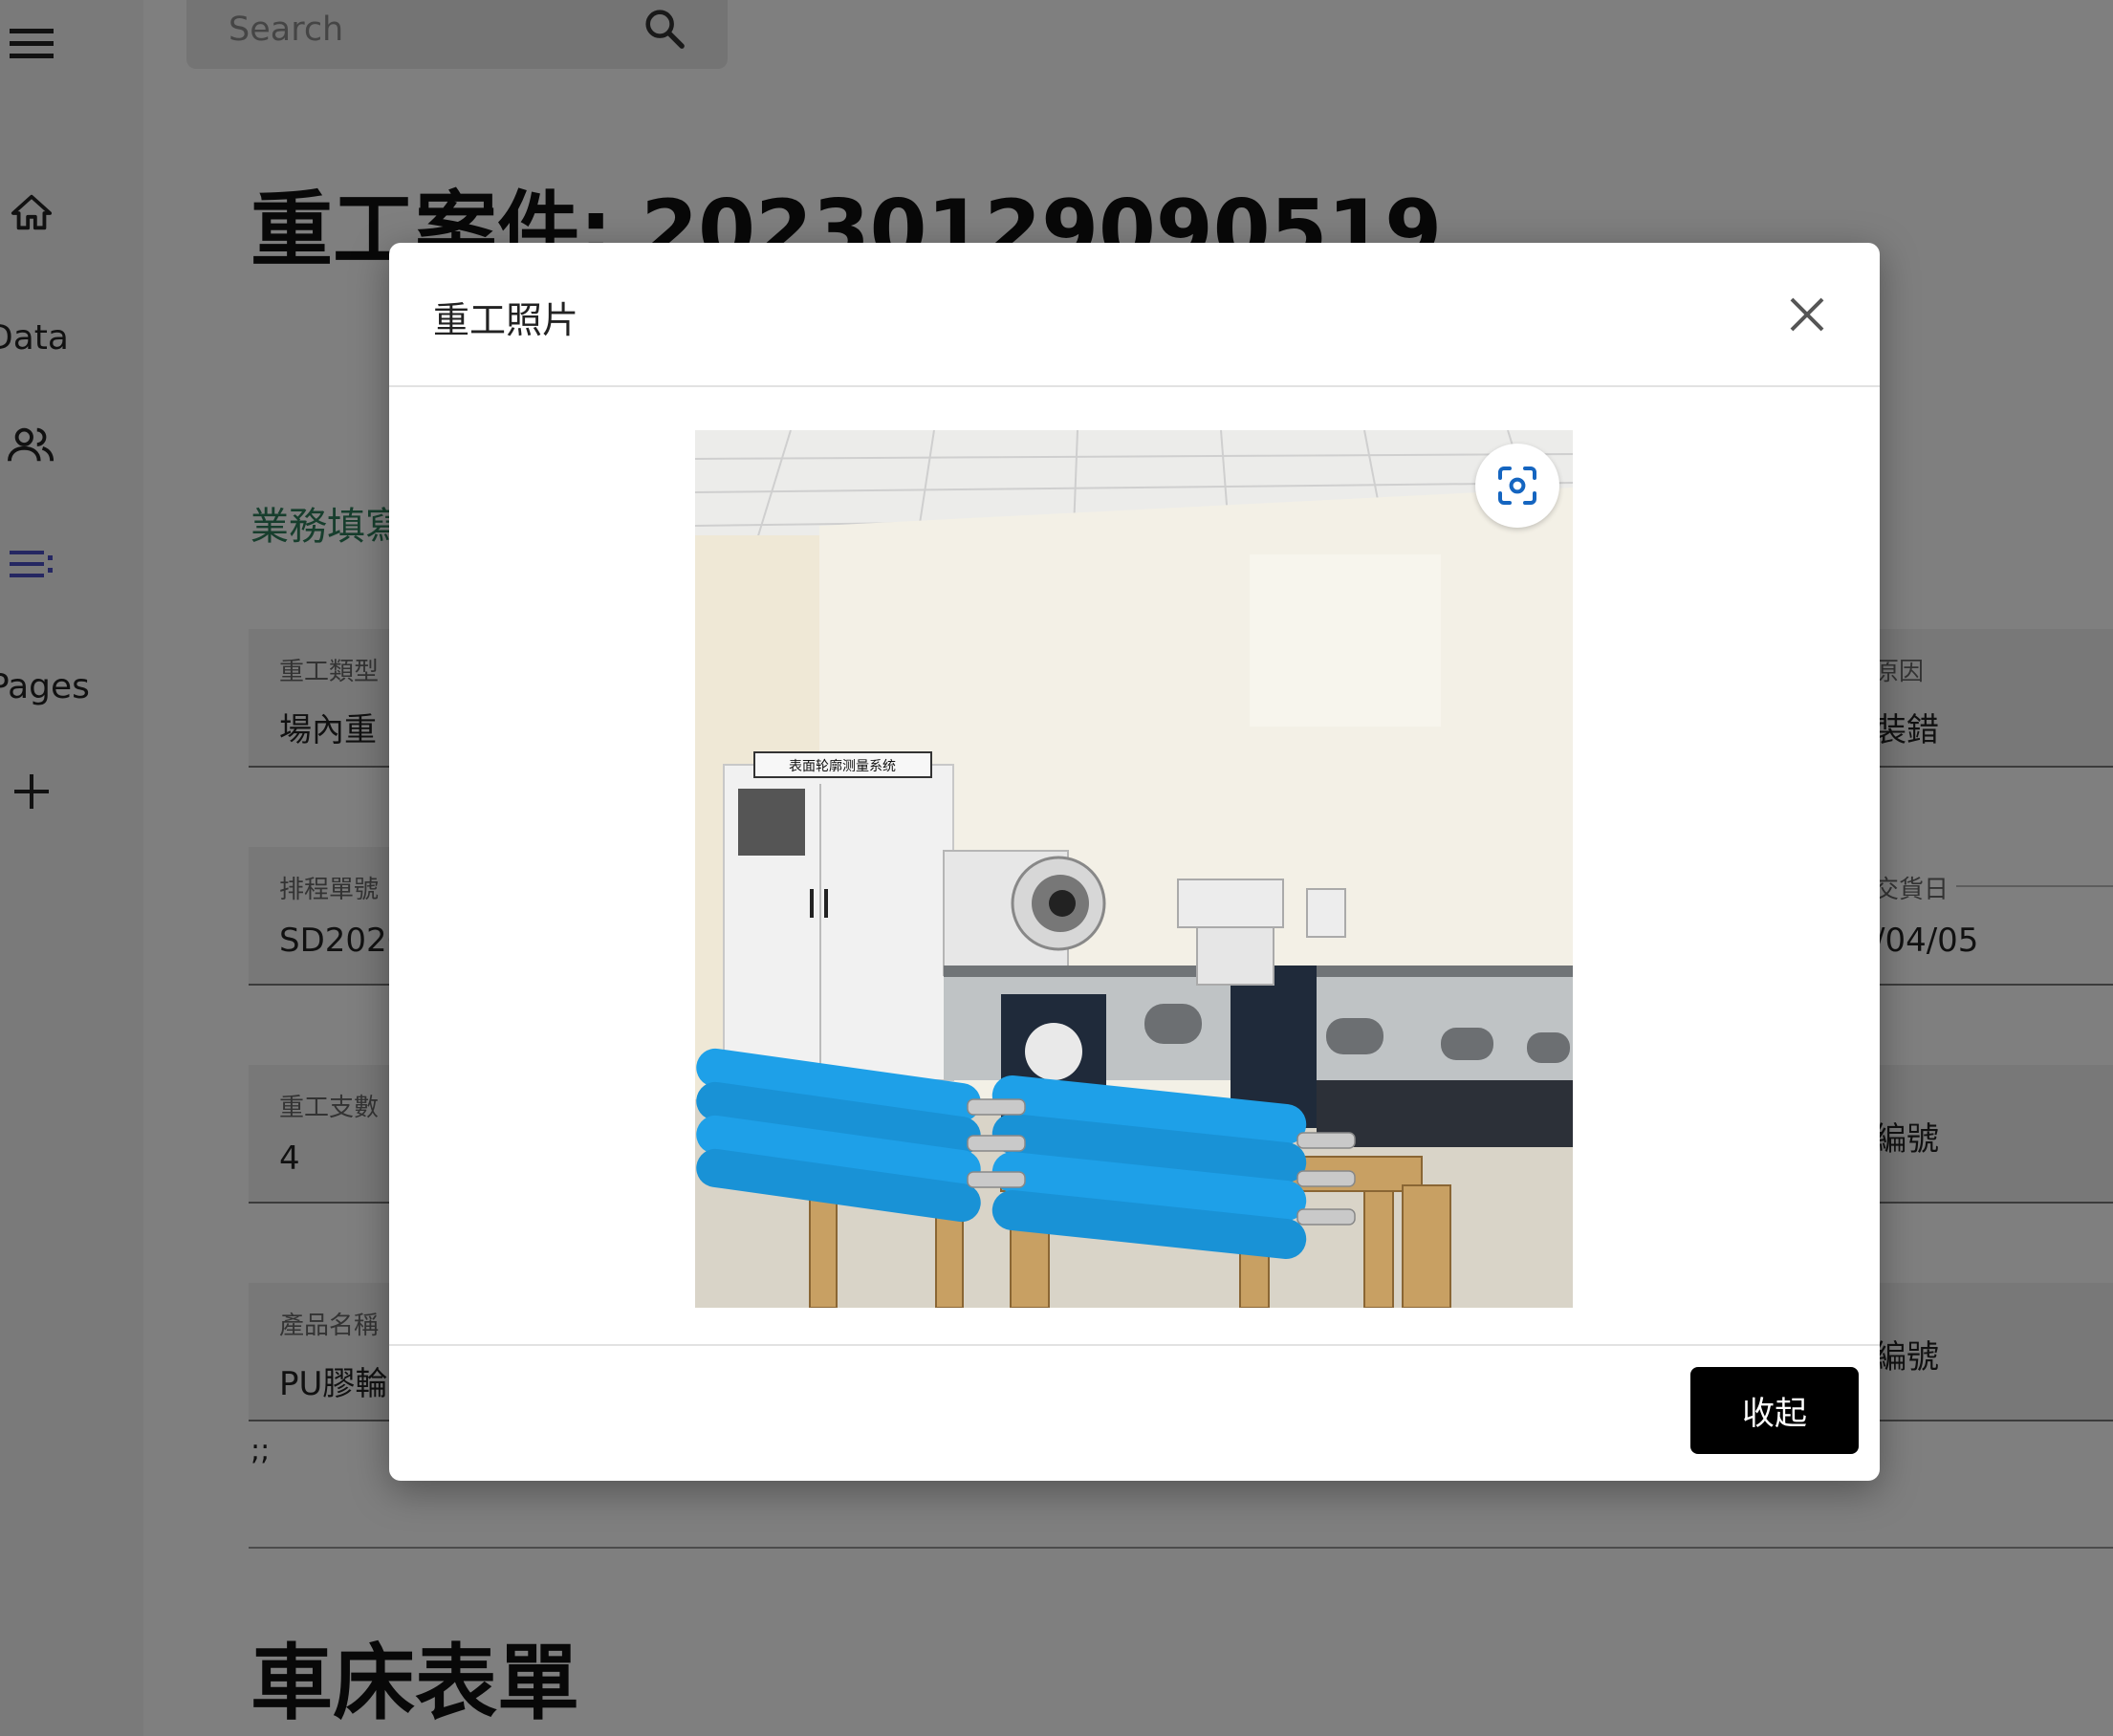  Describe the element at coordinates (842, 766) in the screenshot. I see `photo-sign-text: 表面轮廓测量系统` at that location.